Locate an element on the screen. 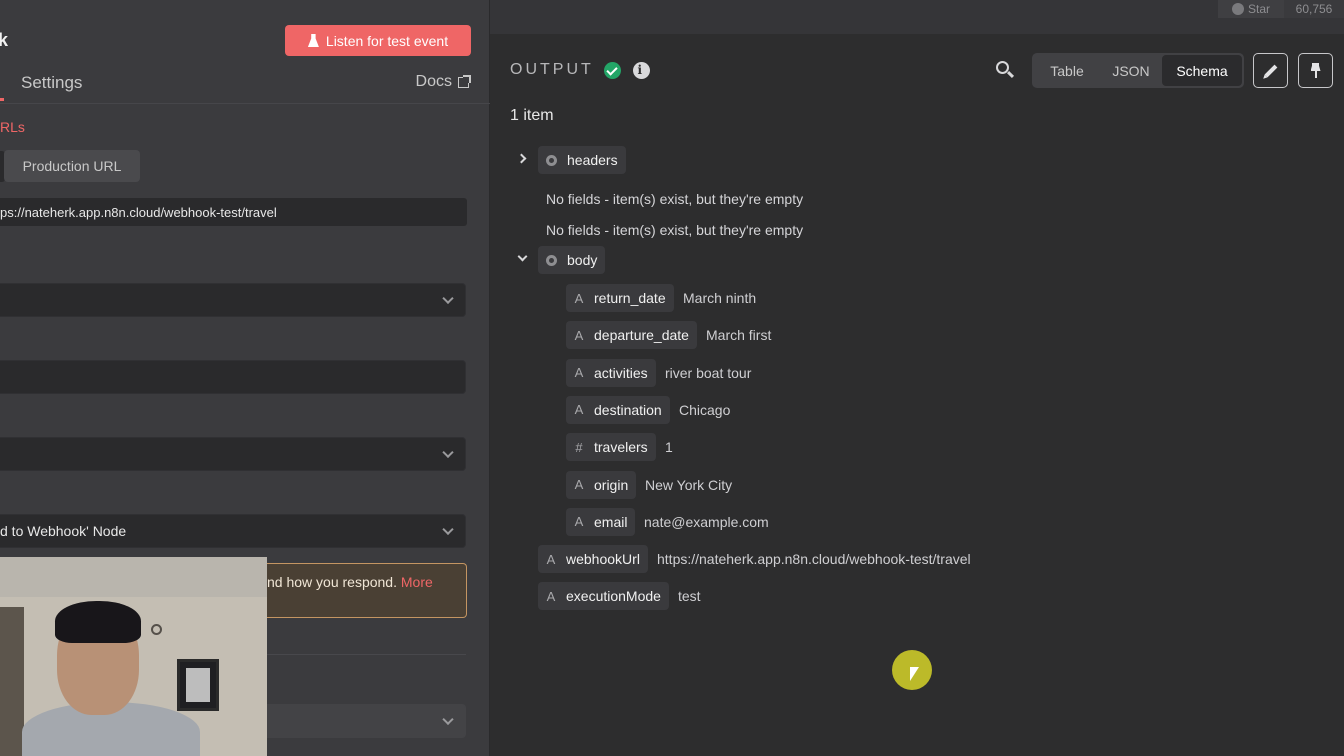 This screenshot has height=756, width=1344. schema-field-value: nate@example.com is located at coordinates (706, 521).